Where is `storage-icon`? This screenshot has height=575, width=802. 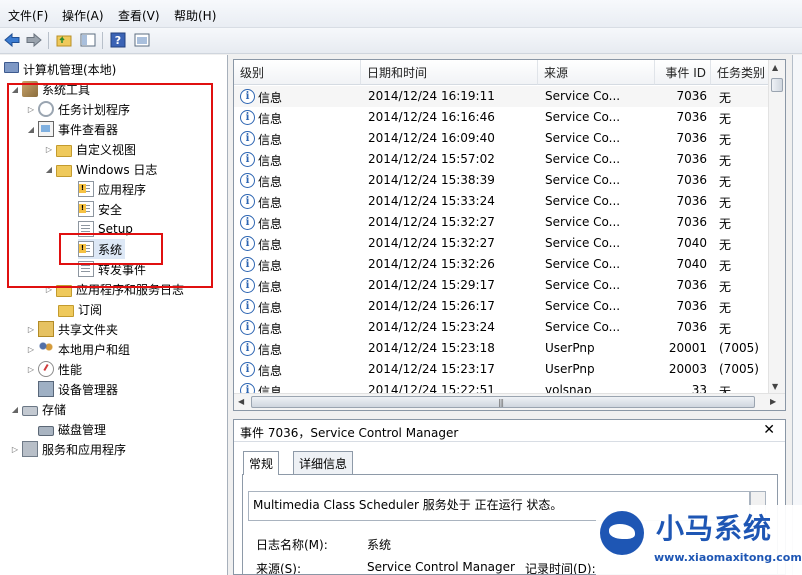 storage-icon is located at coordinates (30, 411).